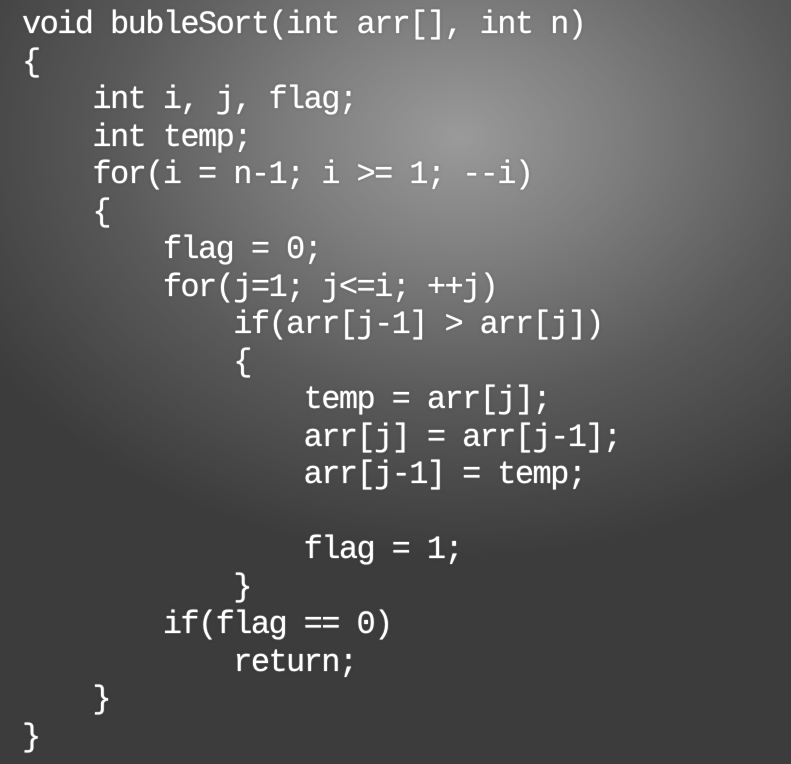  Describe the element at coordinates (66, 212) in the screenshot. I see `code-line-outer-open-brace: {` at that location.